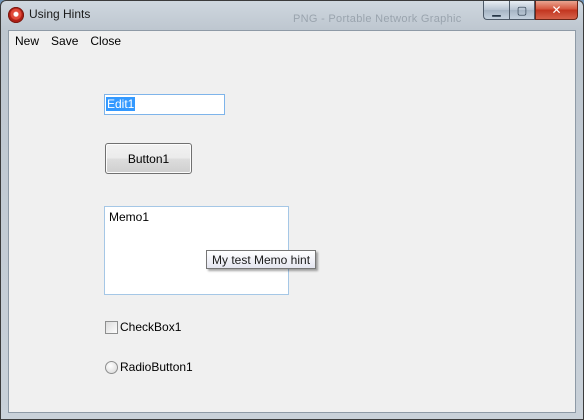  I want to click on caption-buttons: ▁ ▢ ✕, so click(530, 10).